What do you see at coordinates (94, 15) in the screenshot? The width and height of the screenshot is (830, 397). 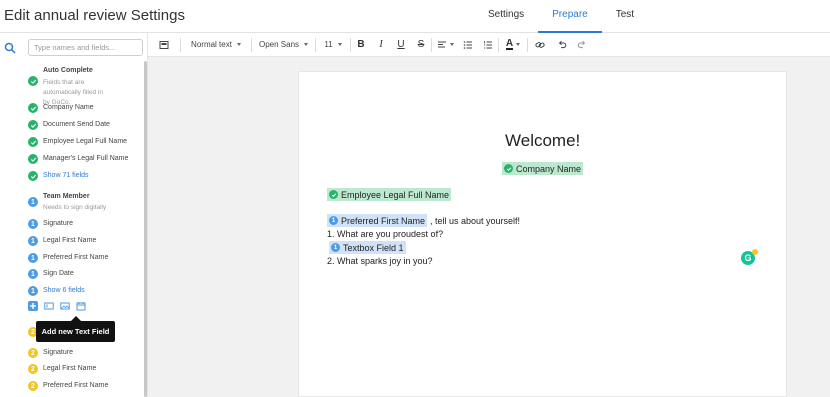 I see `page-title: Edit annual review Settings` at bounding box center [94, 15].